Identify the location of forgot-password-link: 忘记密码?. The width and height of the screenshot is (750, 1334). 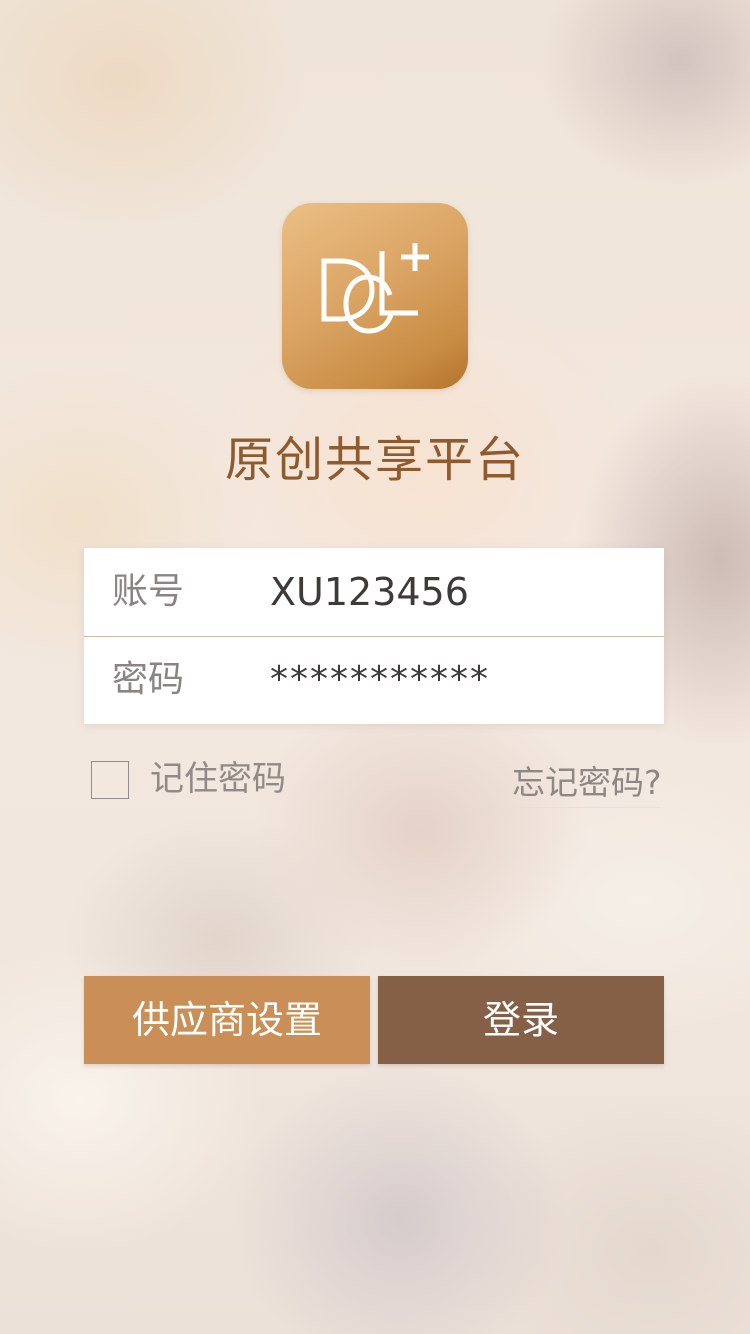
(586, 785).